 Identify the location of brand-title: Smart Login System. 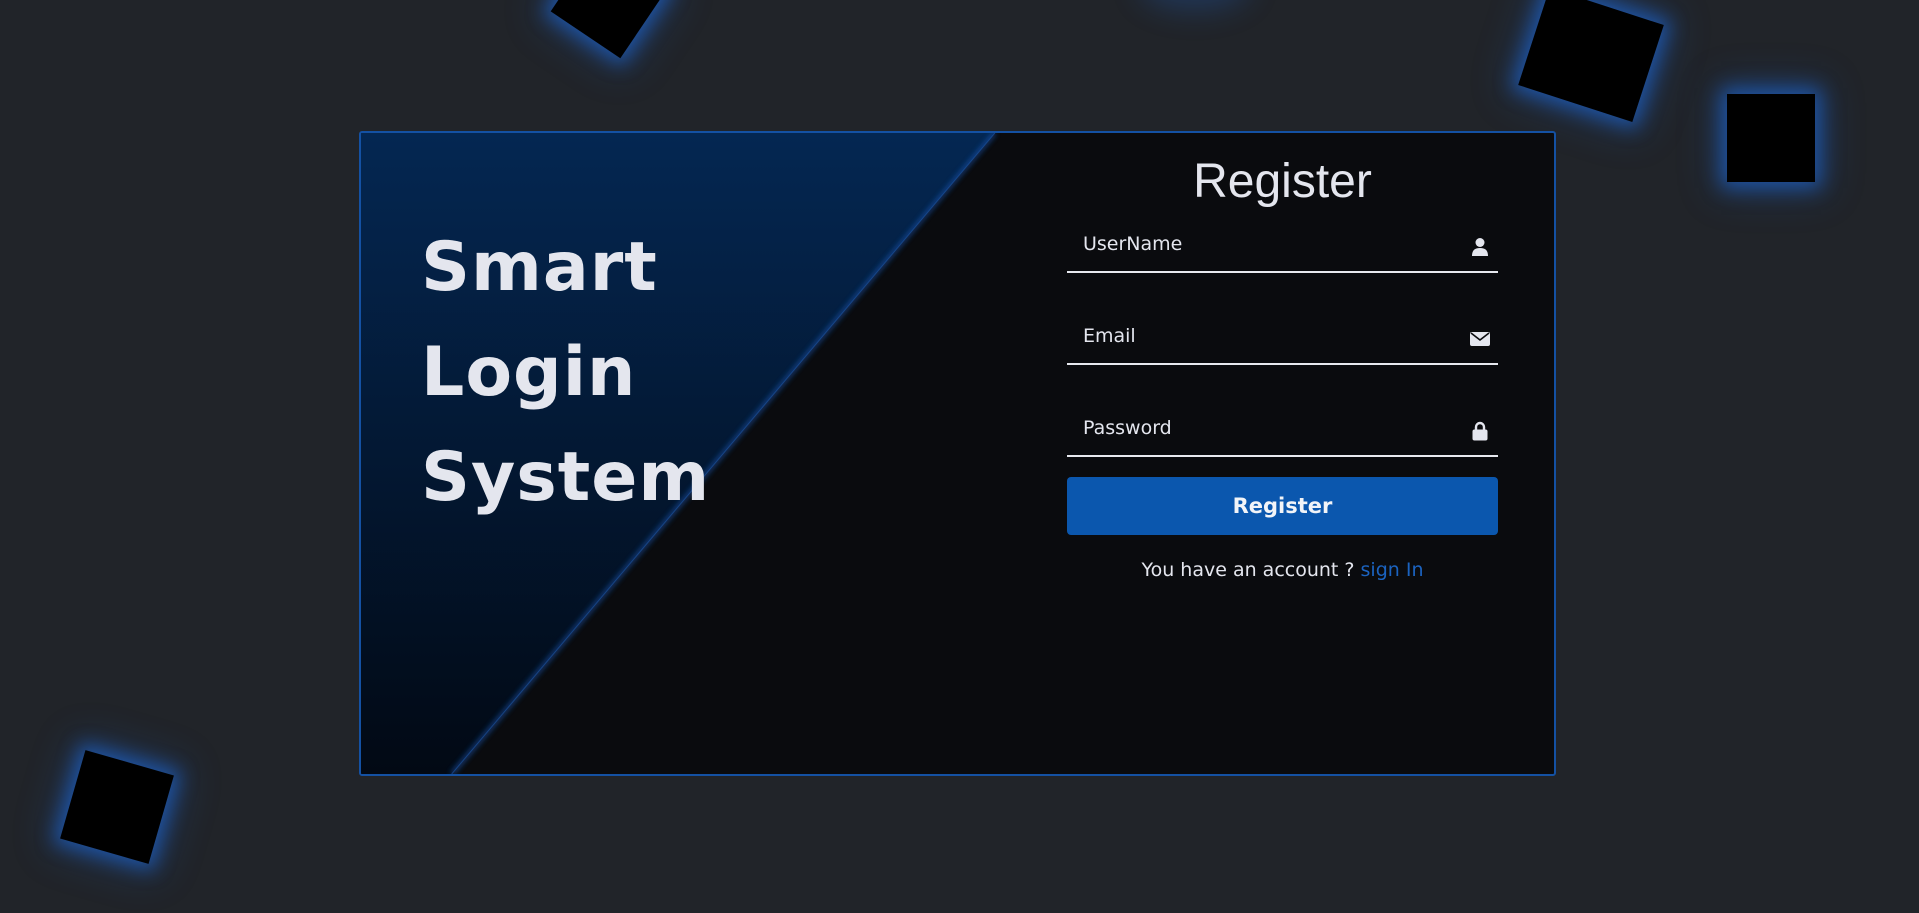
(565, 372).